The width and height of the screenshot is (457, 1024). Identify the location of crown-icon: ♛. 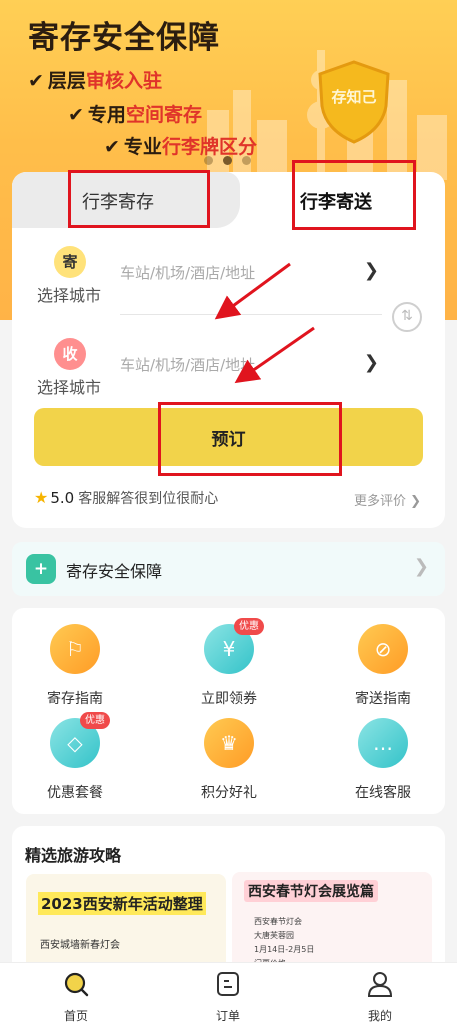
(229, 743).